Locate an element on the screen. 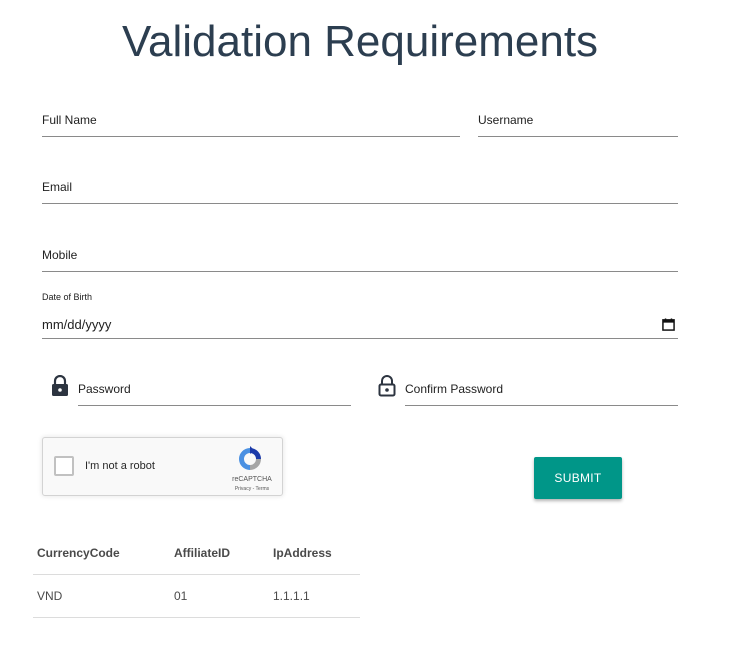  full-name-field: Full Name is located at coordinates (251, 122).